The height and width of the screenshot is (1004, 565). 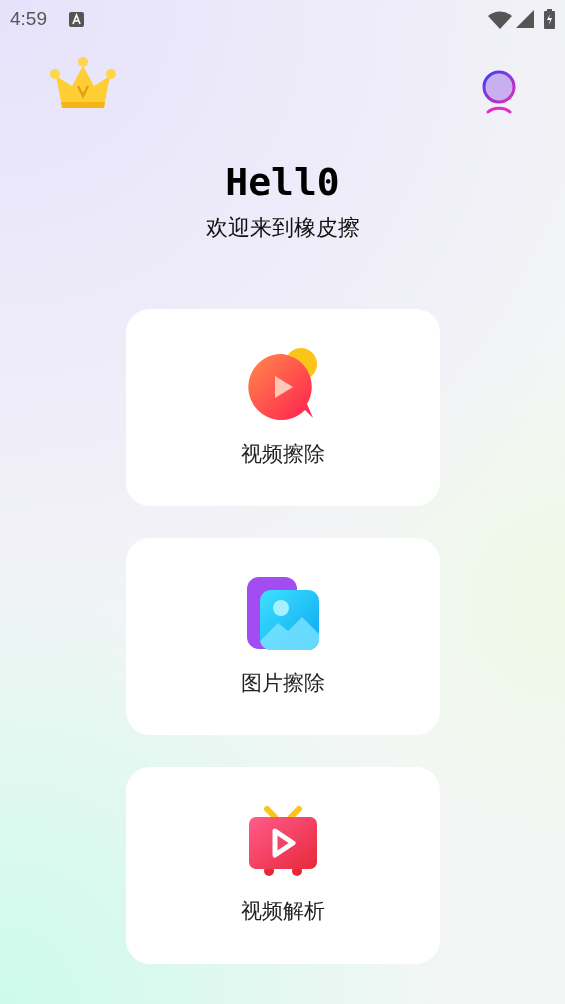 I want to click on feature-card: 视频擦除, so click(x=282, y=407).